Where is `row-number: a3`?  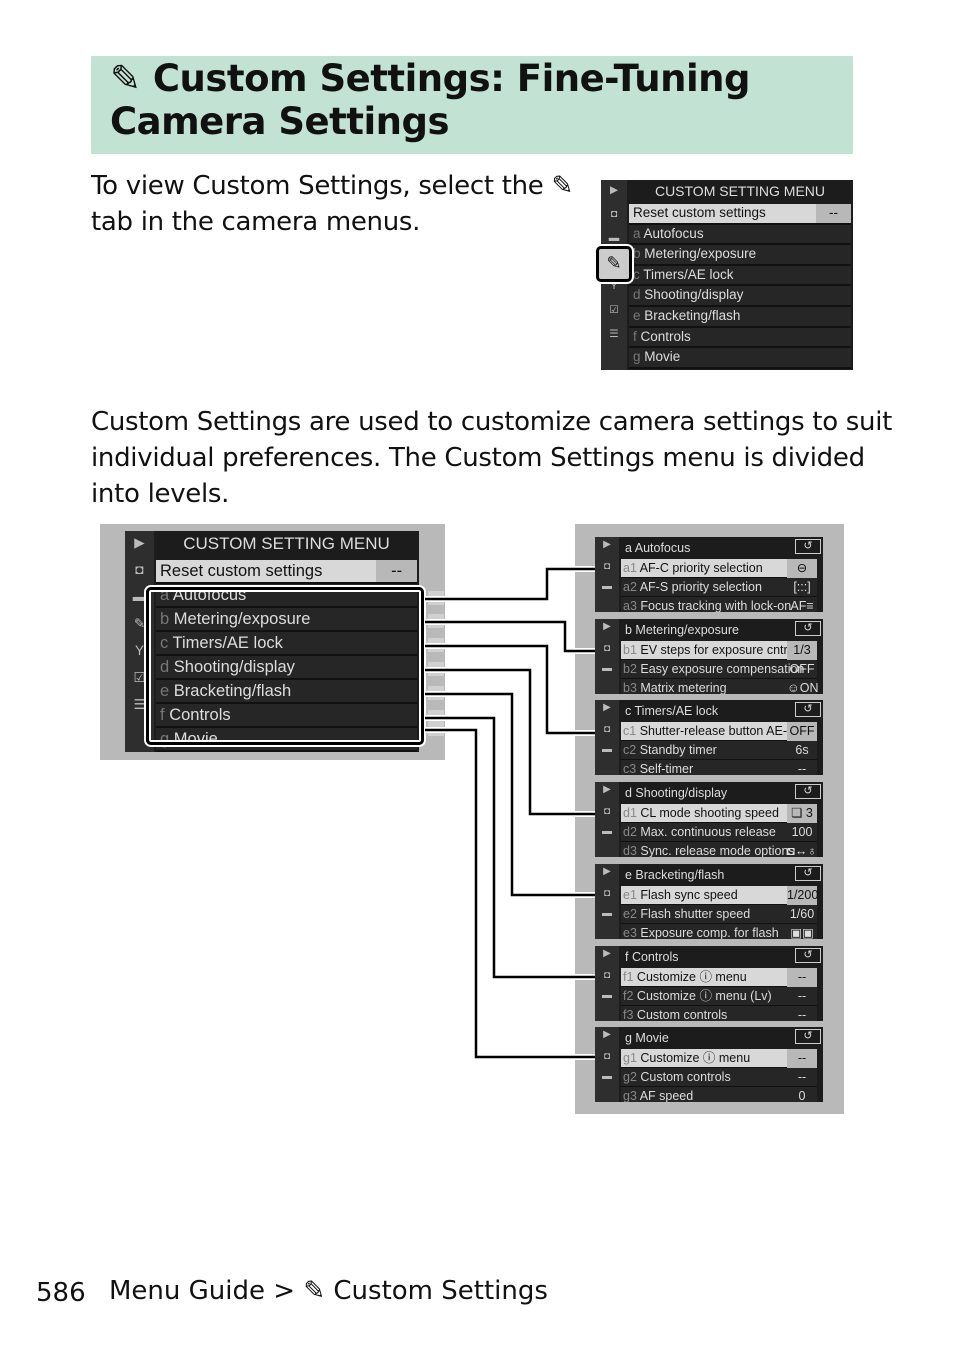 row-number: a3 is located at coordinates (630, 605).